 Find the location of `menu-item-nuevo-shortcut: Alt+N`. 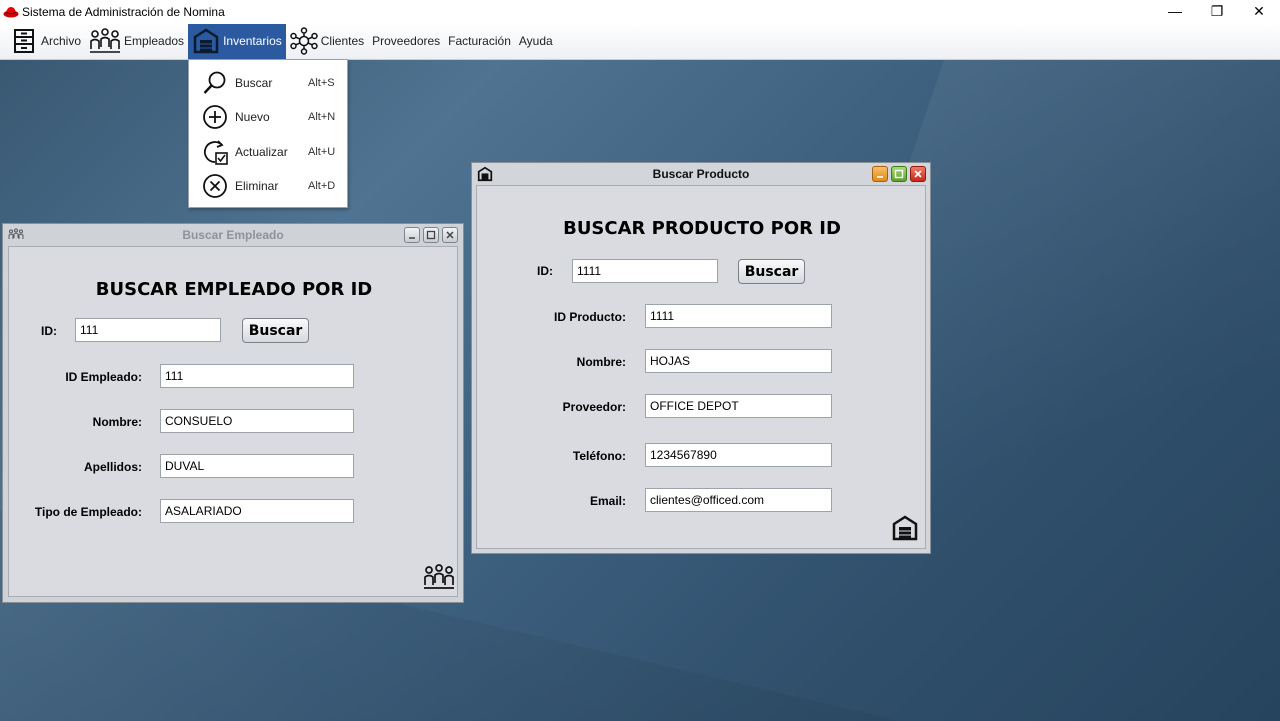

menu-item-nuevo-shortcut: Alt+N is located at coordinates (322, 117).